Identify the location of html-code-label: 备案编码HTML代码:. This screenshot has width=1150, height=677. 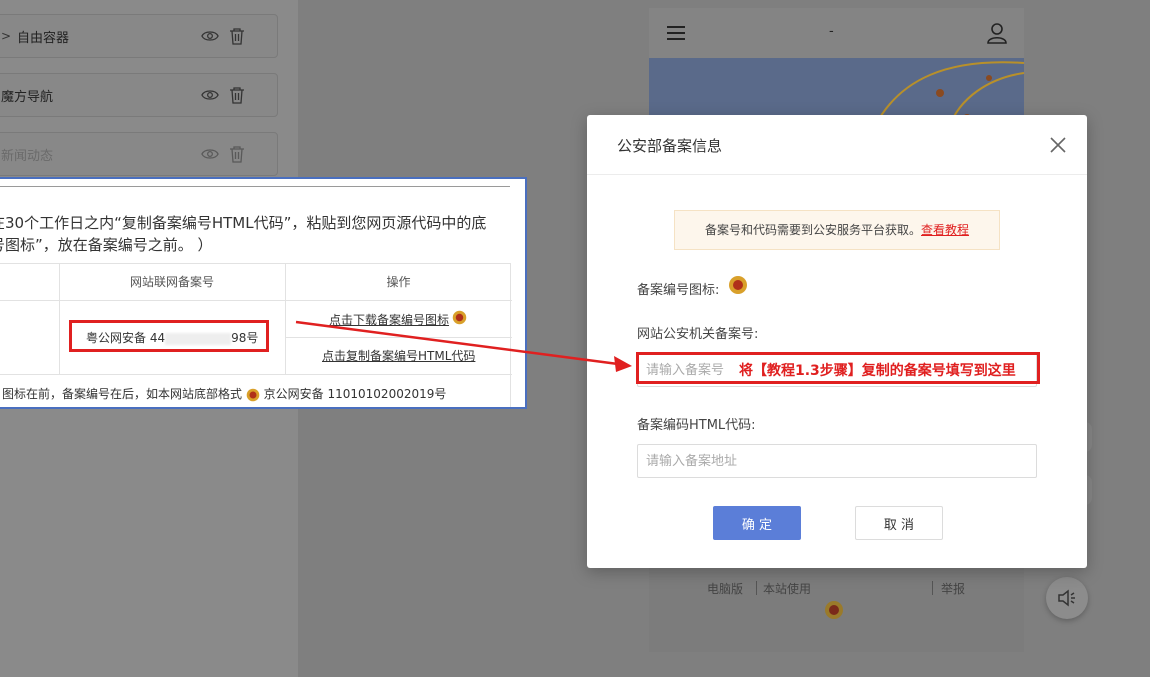
(696, 425).